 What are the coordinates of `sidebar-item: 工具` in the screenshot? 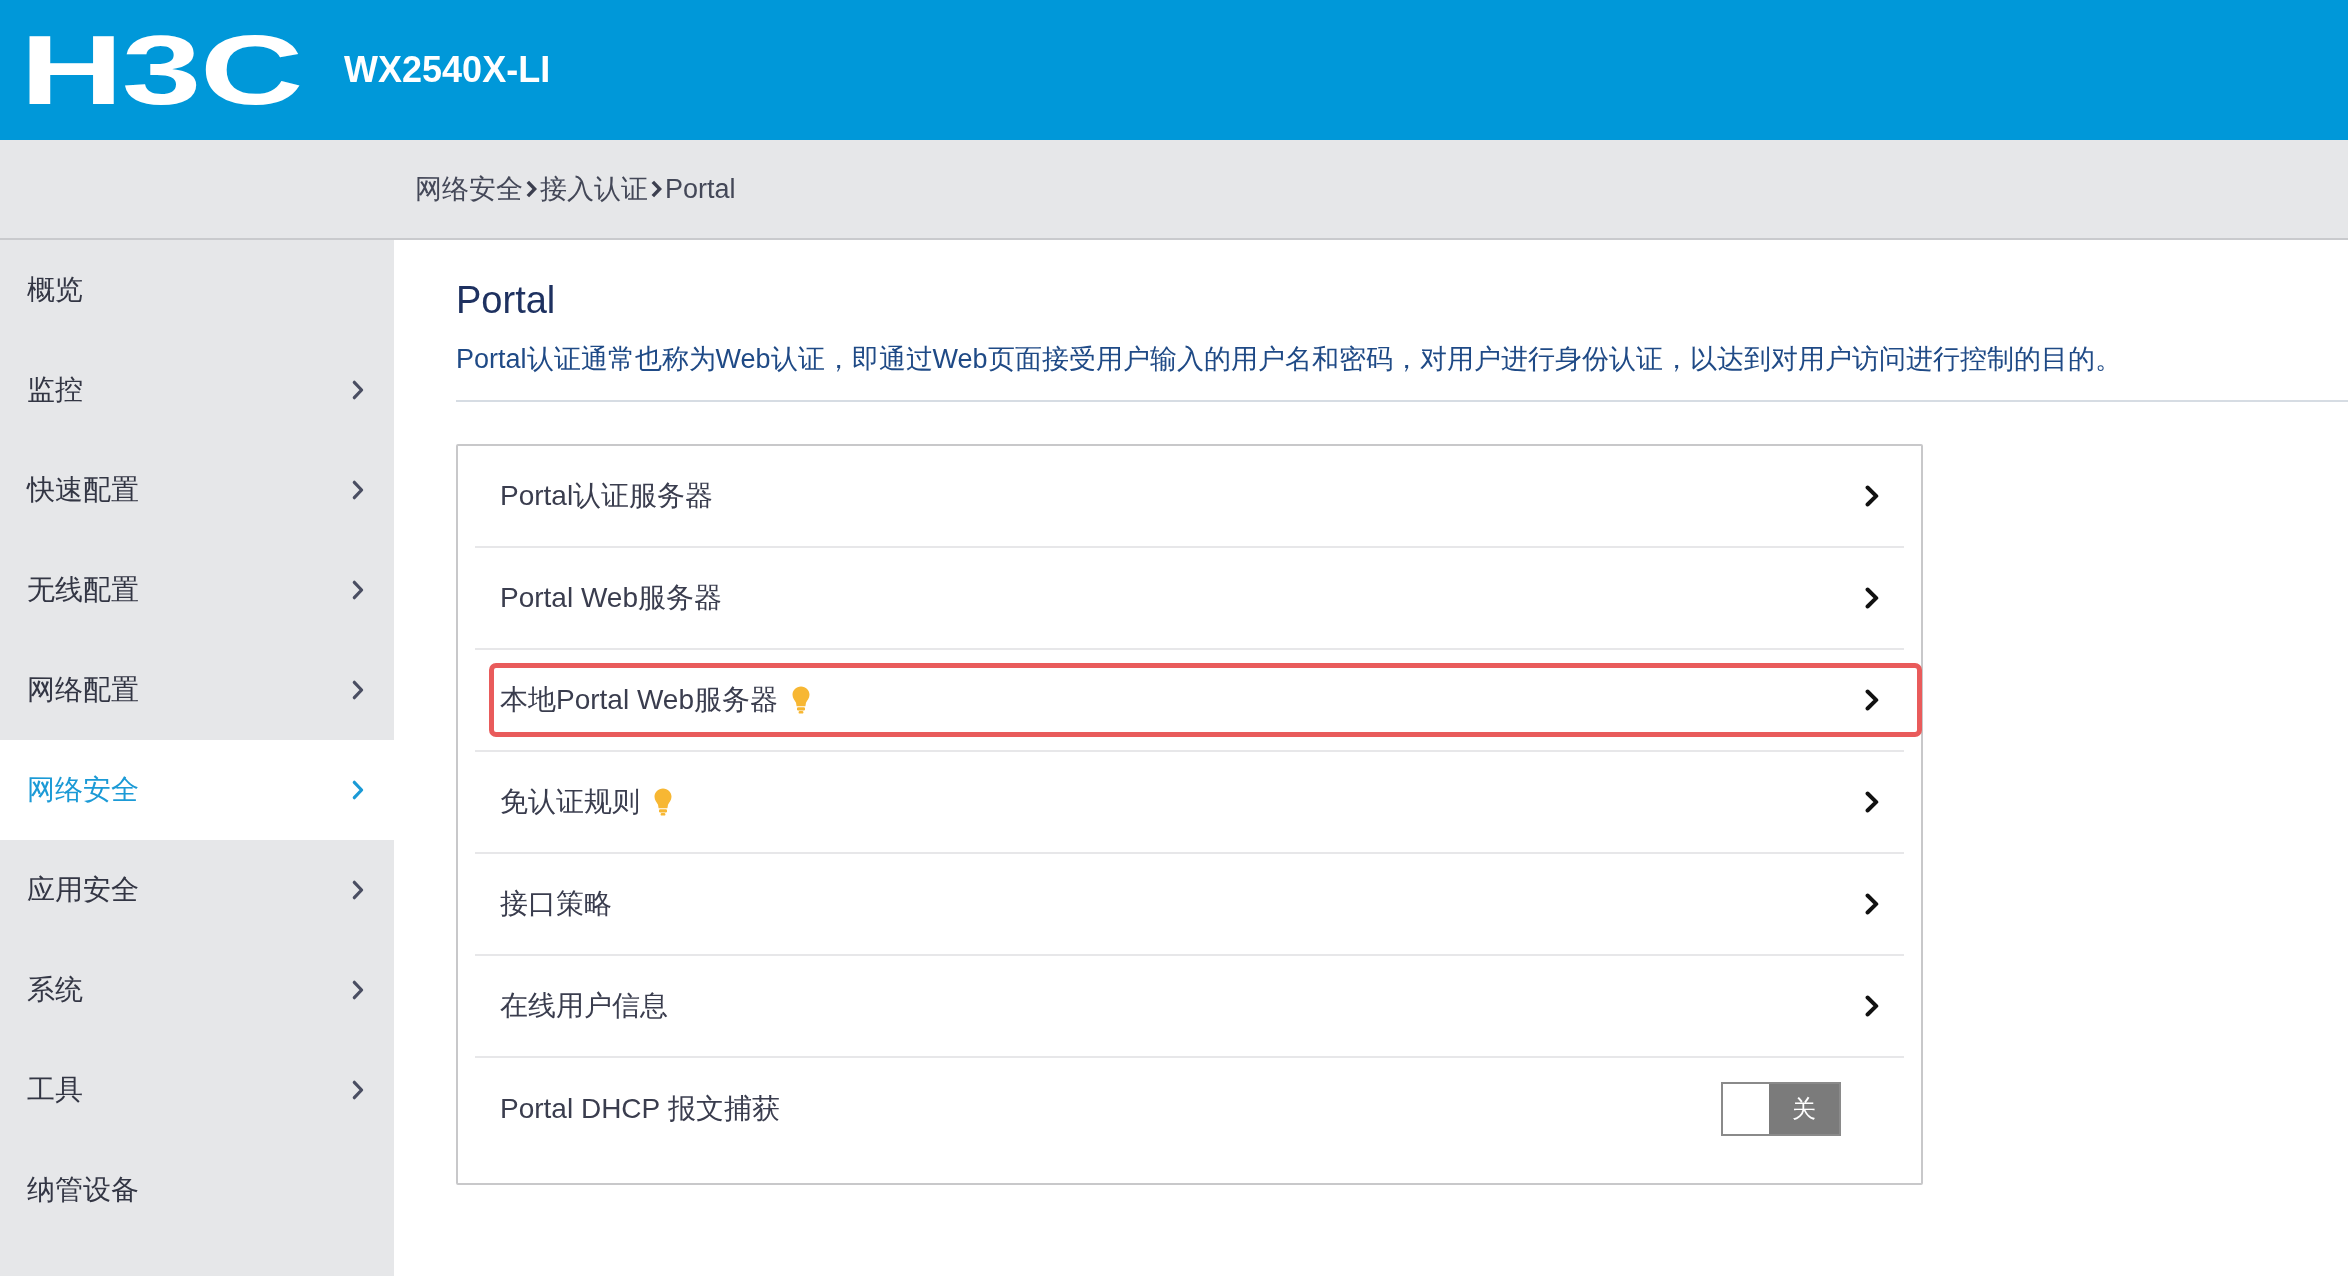 It's located at (197, 1090).